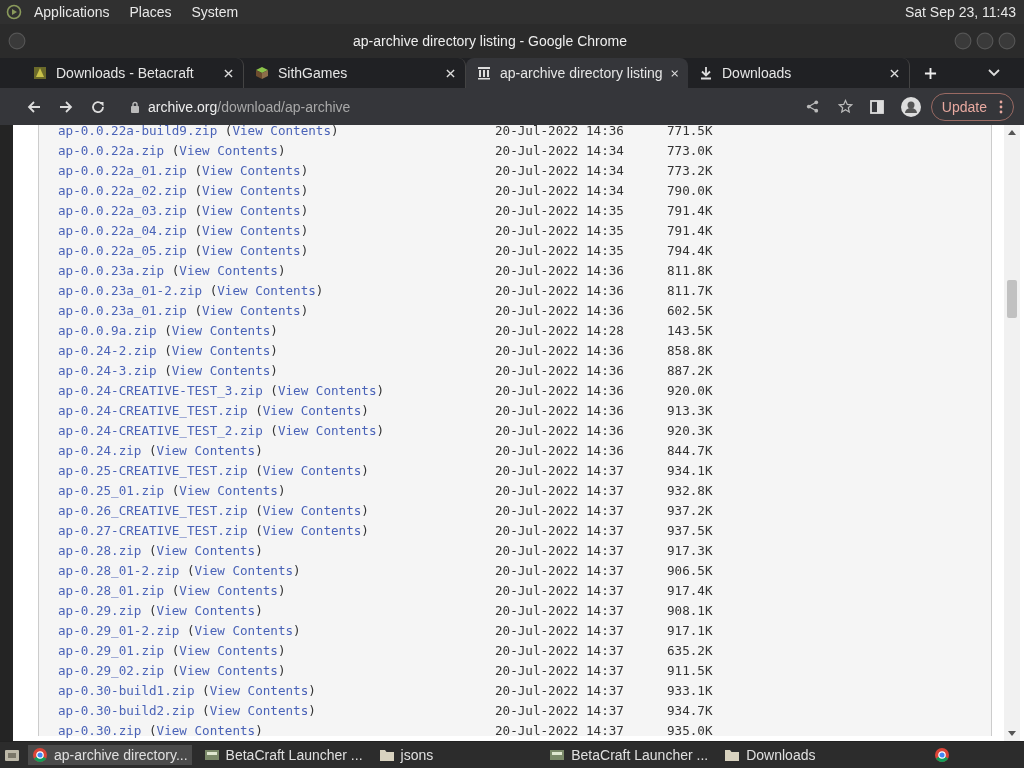 This screenshot has height=768, width=1024. What do you see at coordinates (560, 210) in the screenshot?
I see `date-text: 20-Jul-2022 14:35` at bounding box center [560, 210].